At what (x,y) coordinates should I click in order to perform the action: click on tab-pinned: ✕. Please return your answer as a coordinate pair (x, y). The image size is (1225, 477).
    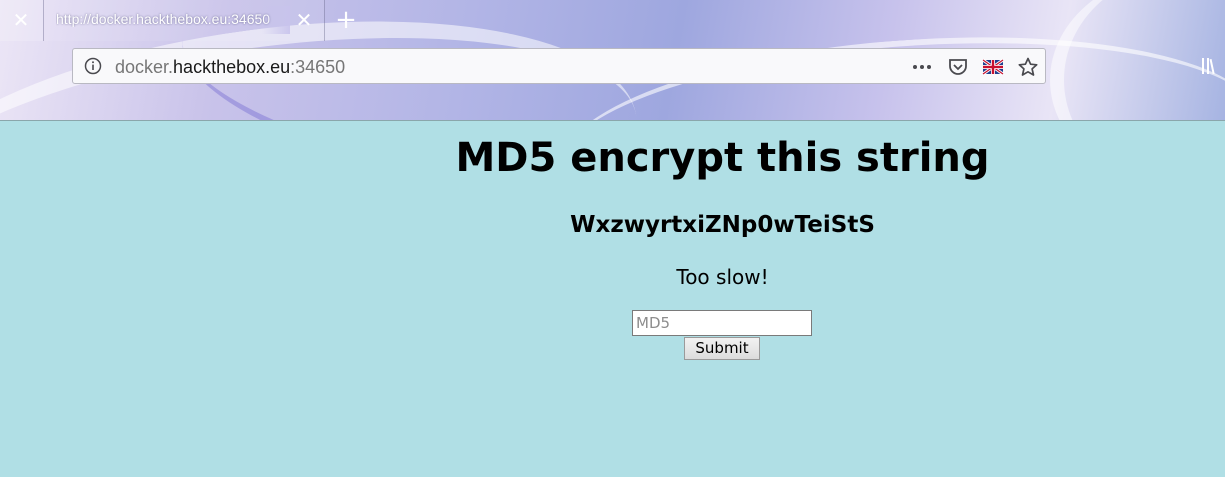
    Looking at the image, I should click on (21, 20).